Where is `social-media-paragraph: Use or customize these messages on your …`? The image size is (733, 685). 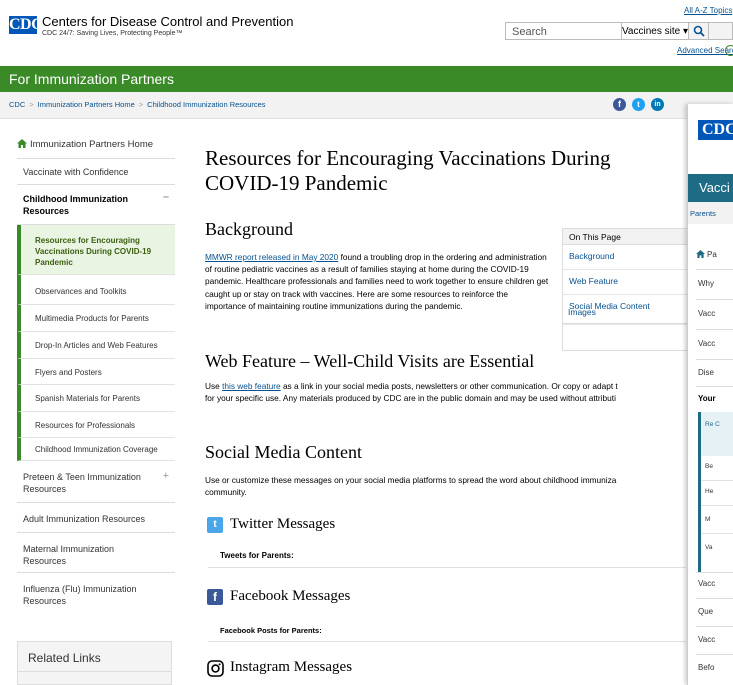
social-media-paragraph: Use or customize these messages on your … is located at coordinates (411, 486).